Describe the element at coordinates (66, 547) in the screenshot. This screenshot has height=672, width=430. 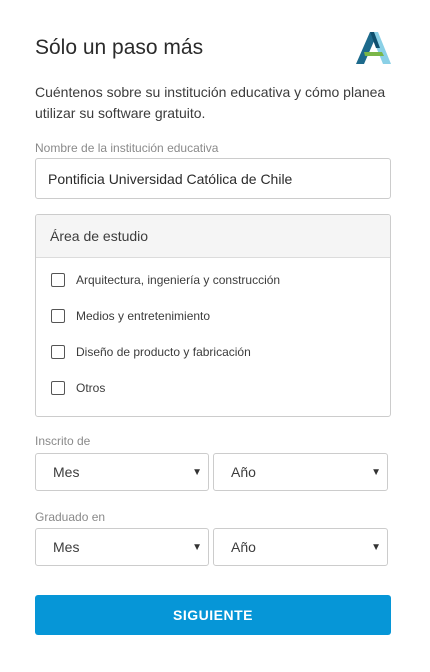
I see `graduated-month-value: Mes` at that location.